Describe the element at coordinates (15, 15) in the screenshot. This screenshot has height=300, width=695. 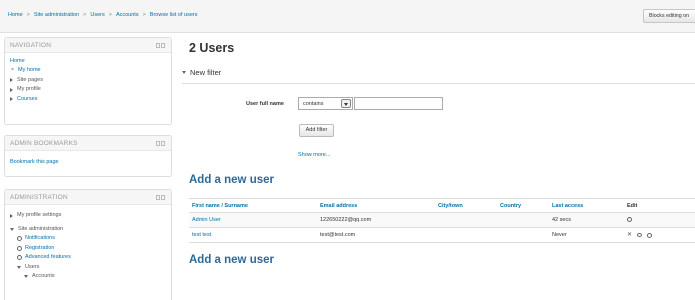
I see `breadcrumb-home: Home` at that location.